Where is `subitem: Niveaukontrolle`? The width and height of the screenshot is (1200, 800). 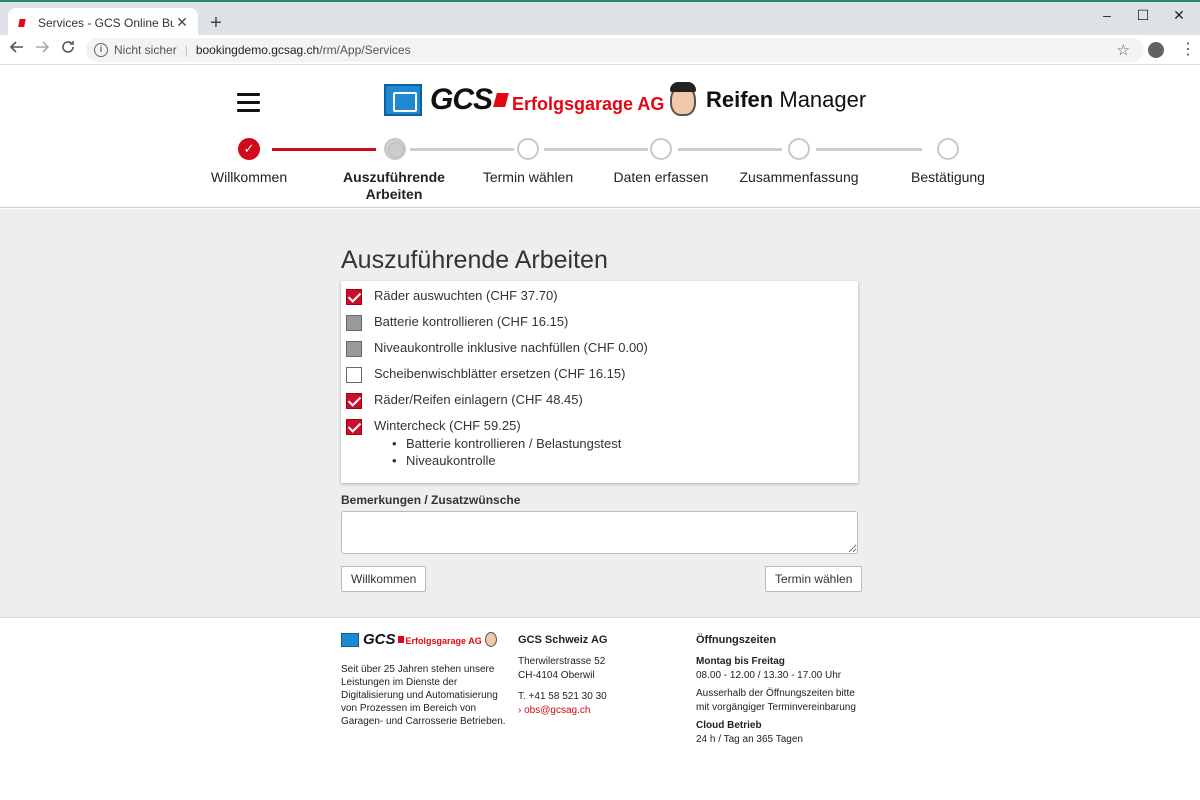 subitem: Niveaukontrolle is located at coordinates (497, 460).